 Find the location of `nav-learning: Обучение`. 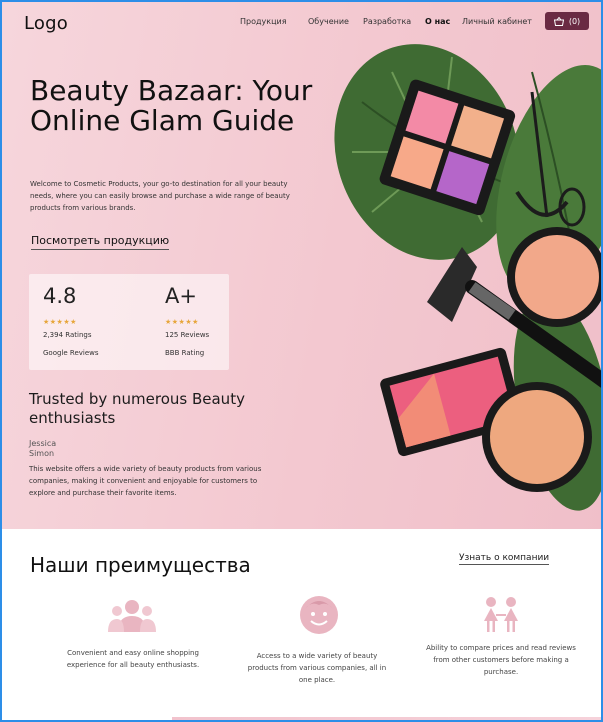

nav-learning: Обучение is located at coordinates (328, 21).